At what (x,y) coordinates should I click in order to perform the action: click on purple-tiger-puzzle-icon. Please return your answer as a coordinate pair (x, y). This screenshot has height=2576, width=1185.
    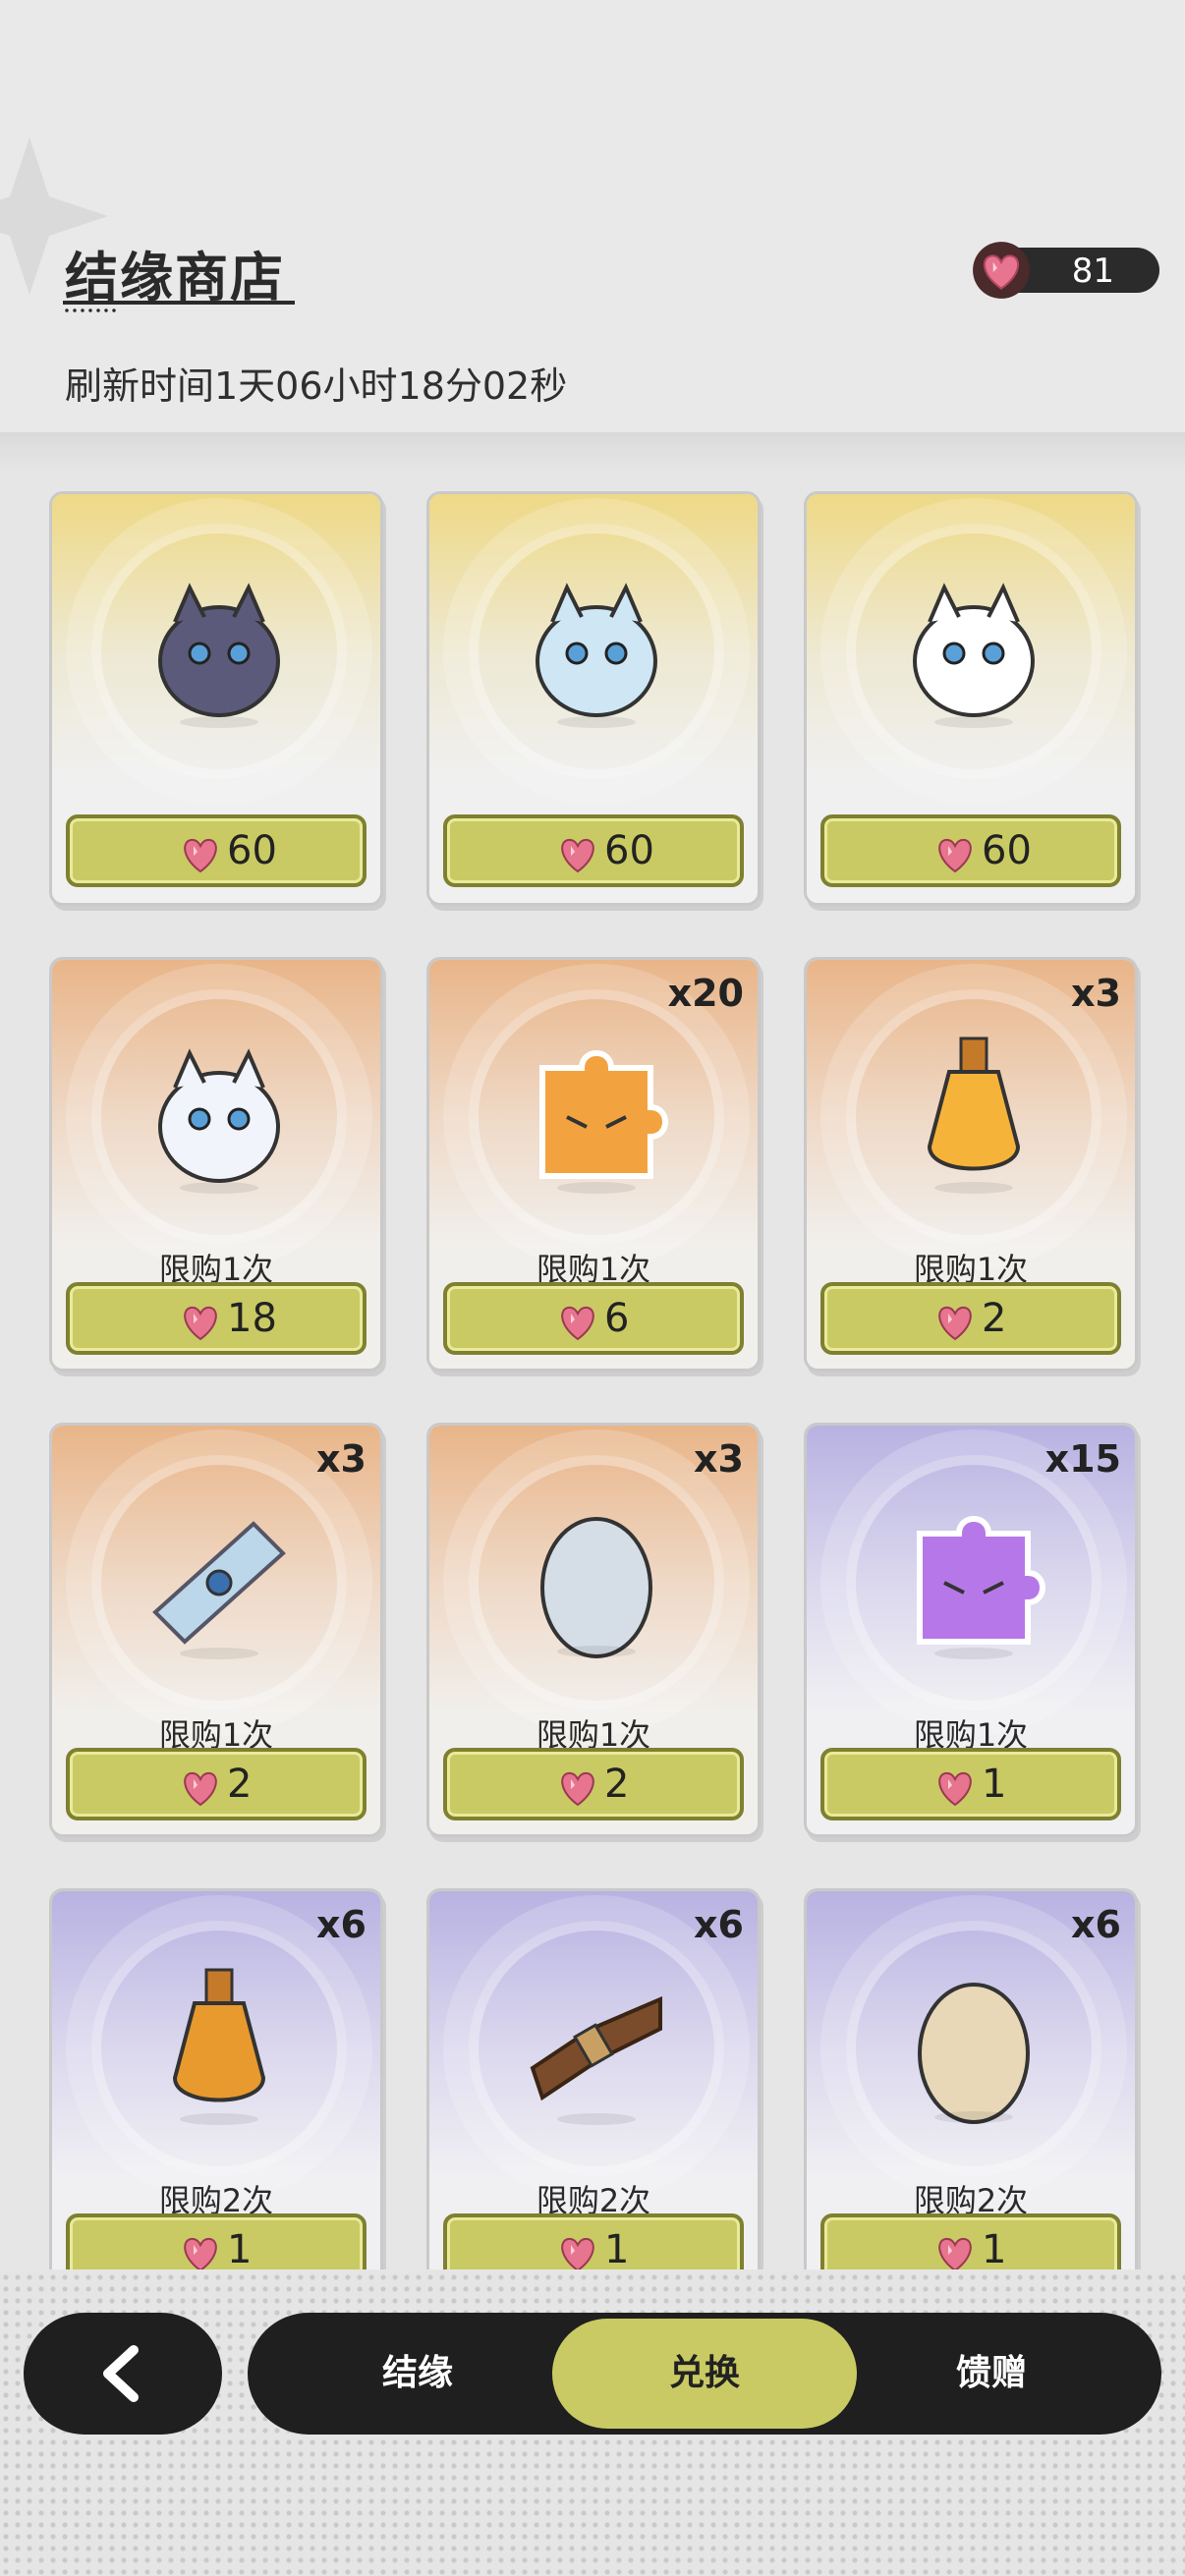
    Looking at the image, I should click on (974, 1577).